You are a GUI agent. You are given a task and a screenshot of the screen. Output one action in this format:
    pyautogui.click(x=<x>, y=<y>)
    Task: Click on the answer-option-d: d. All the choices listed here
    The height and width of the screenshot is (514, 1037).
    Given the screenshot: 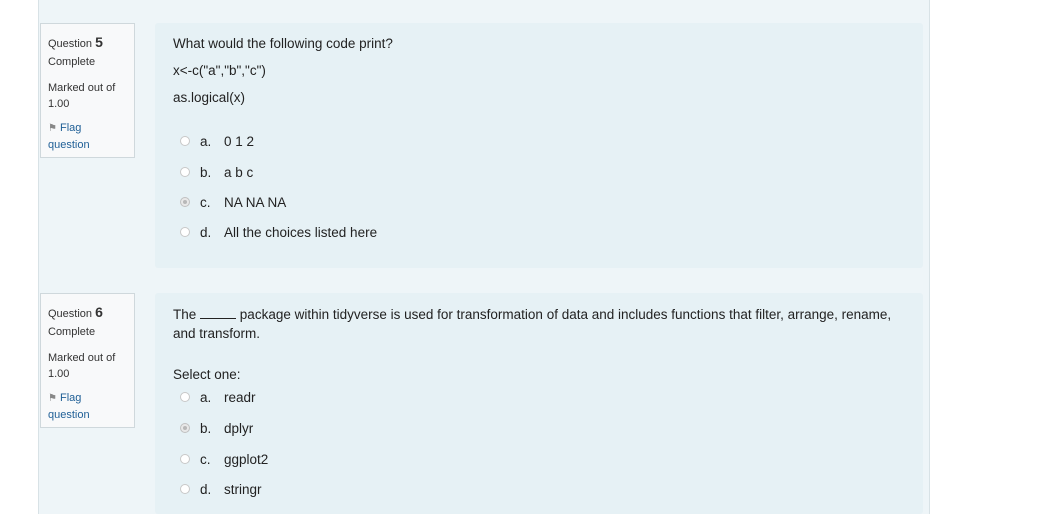 What is the action you would take?
    pyautogui.click(x=278, y=232)
    